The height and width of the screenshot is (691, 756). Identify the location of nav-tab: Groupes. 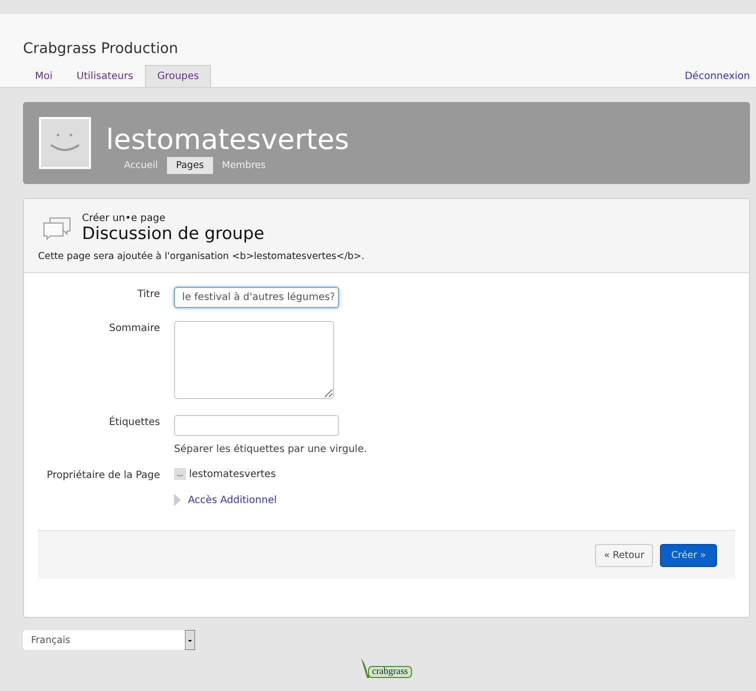
(178, 76).